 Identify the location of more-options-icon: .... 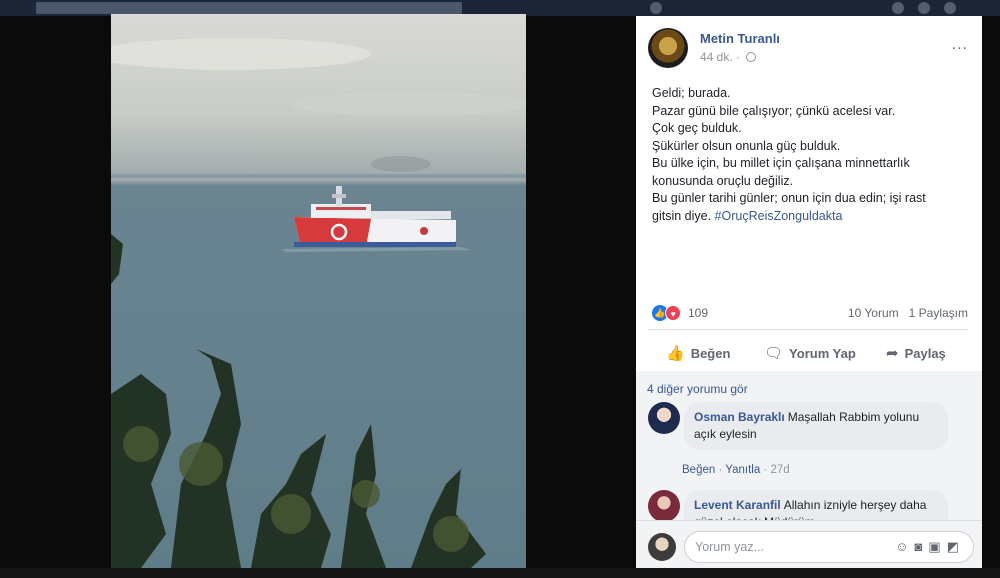
(960, 45).